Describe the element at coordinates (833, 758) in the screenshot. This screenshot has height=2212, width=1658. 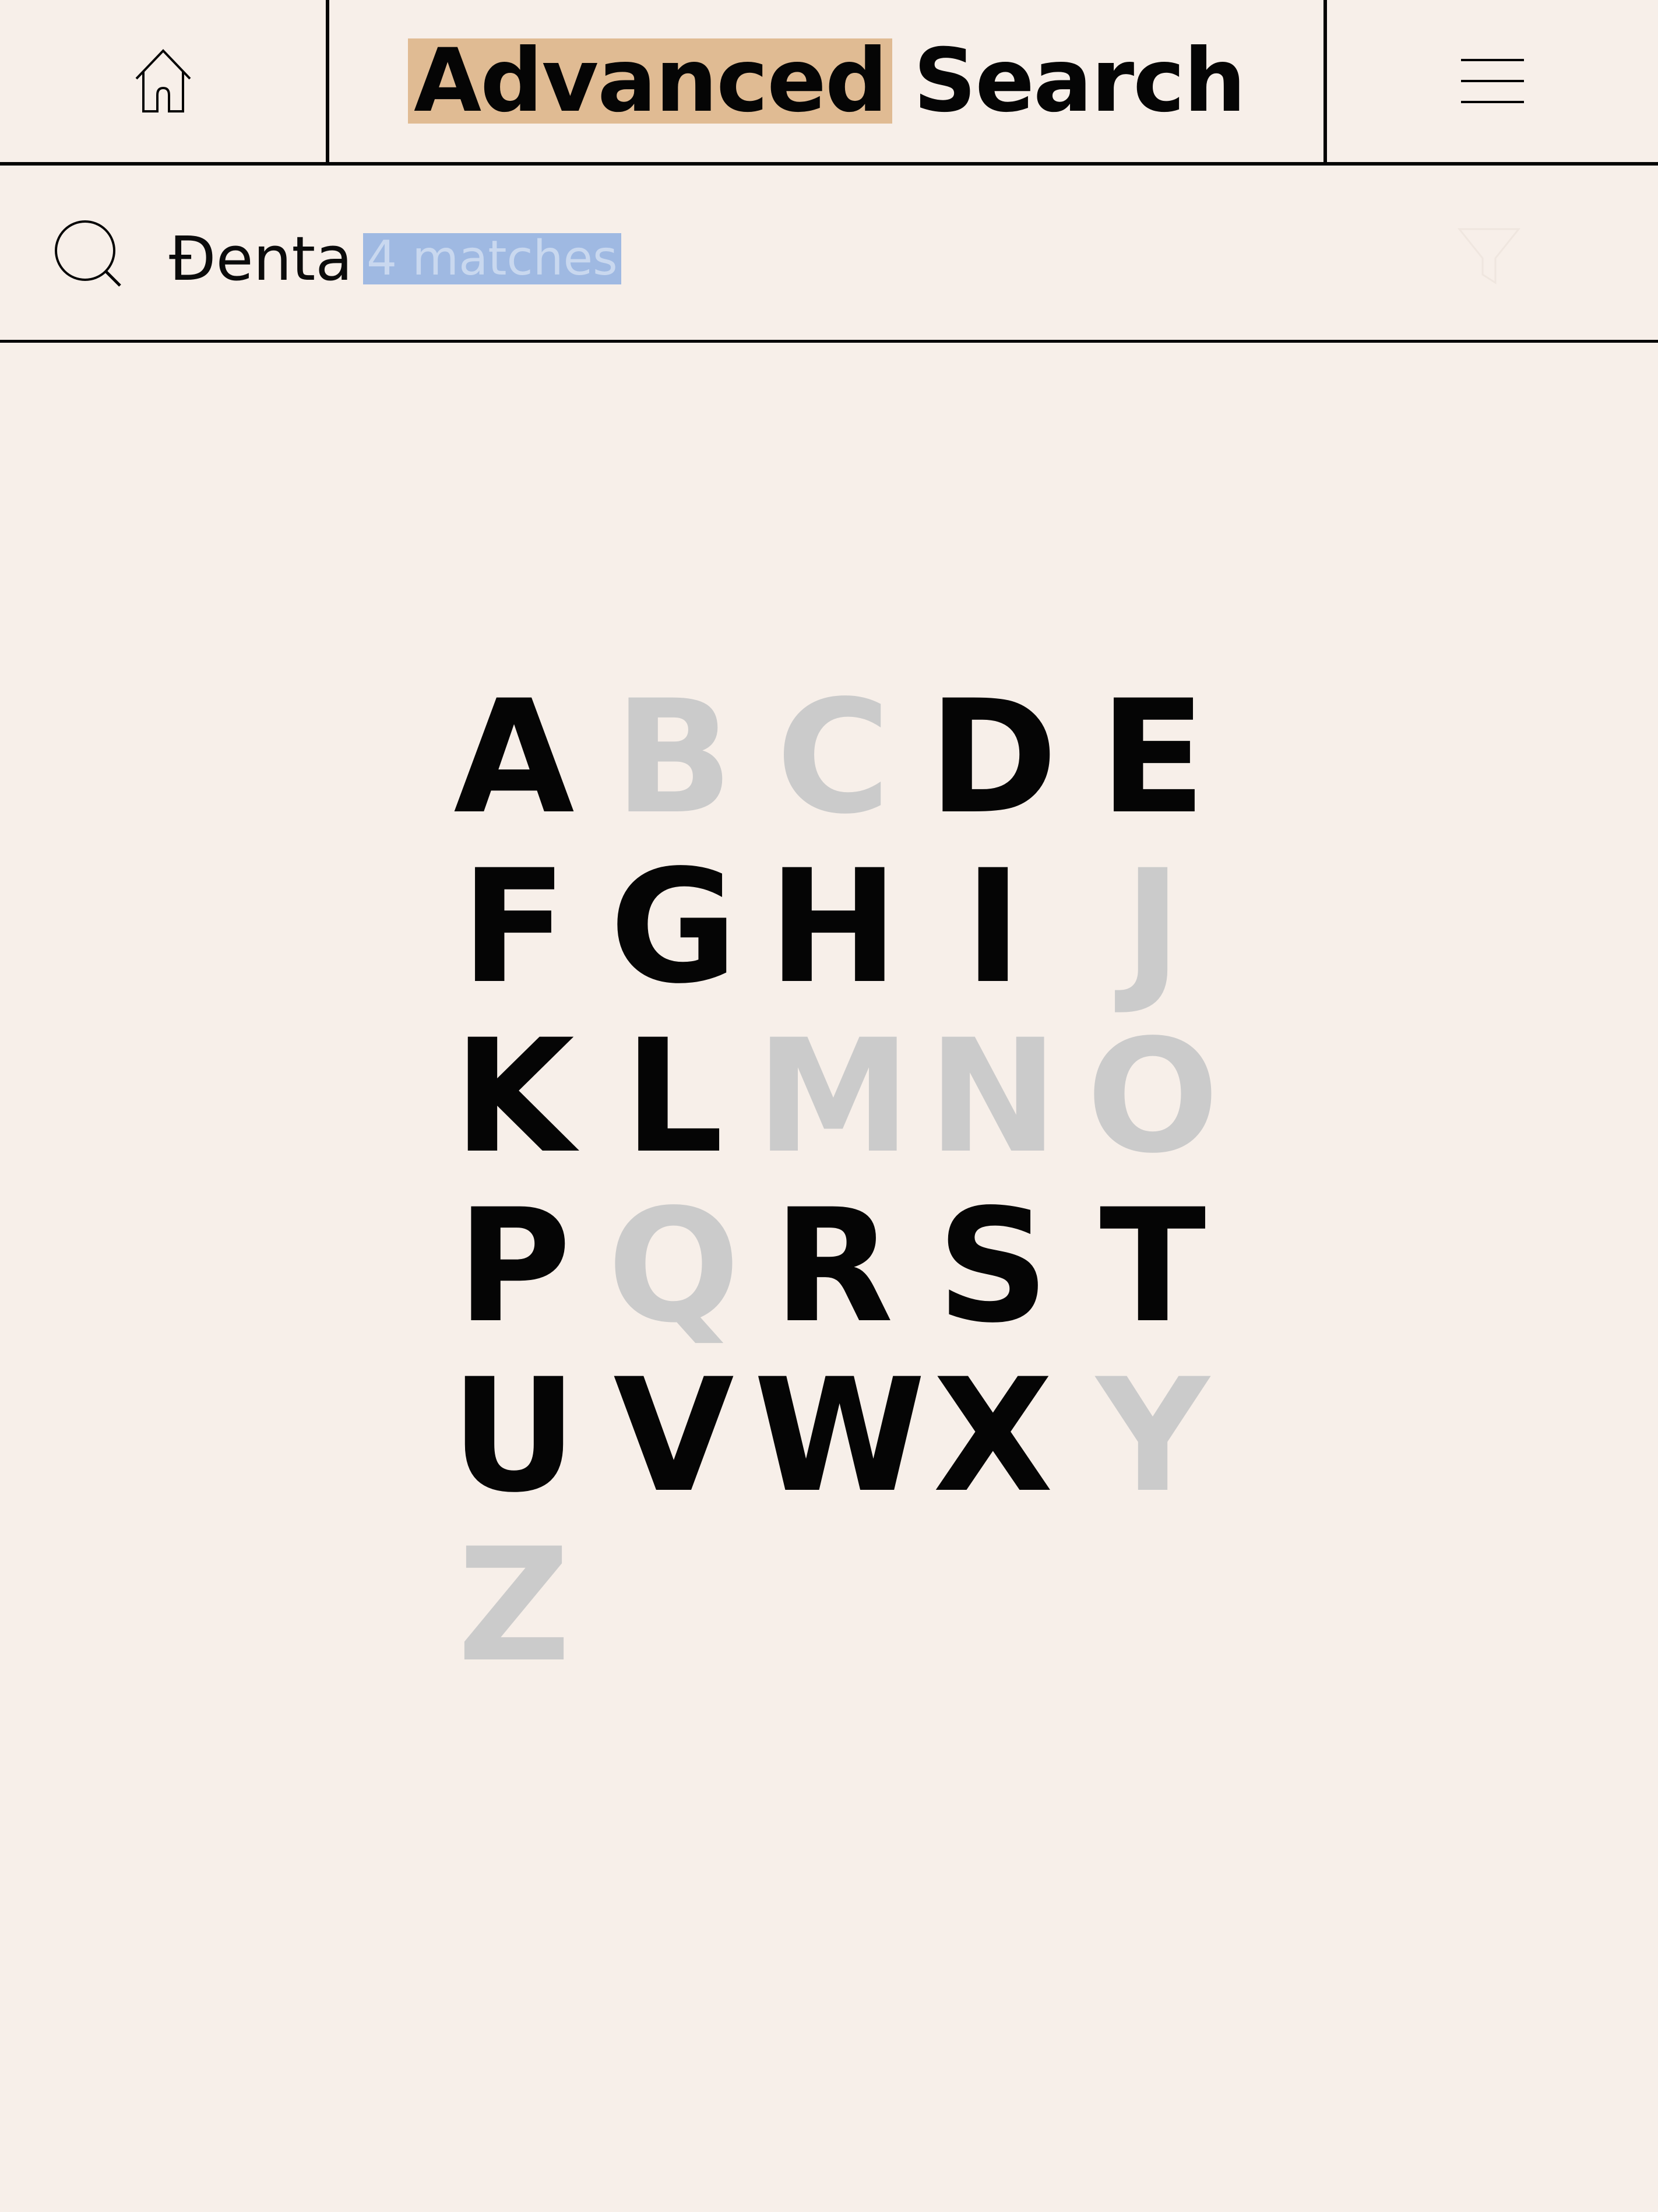
I see `letter-c: C` at that location.